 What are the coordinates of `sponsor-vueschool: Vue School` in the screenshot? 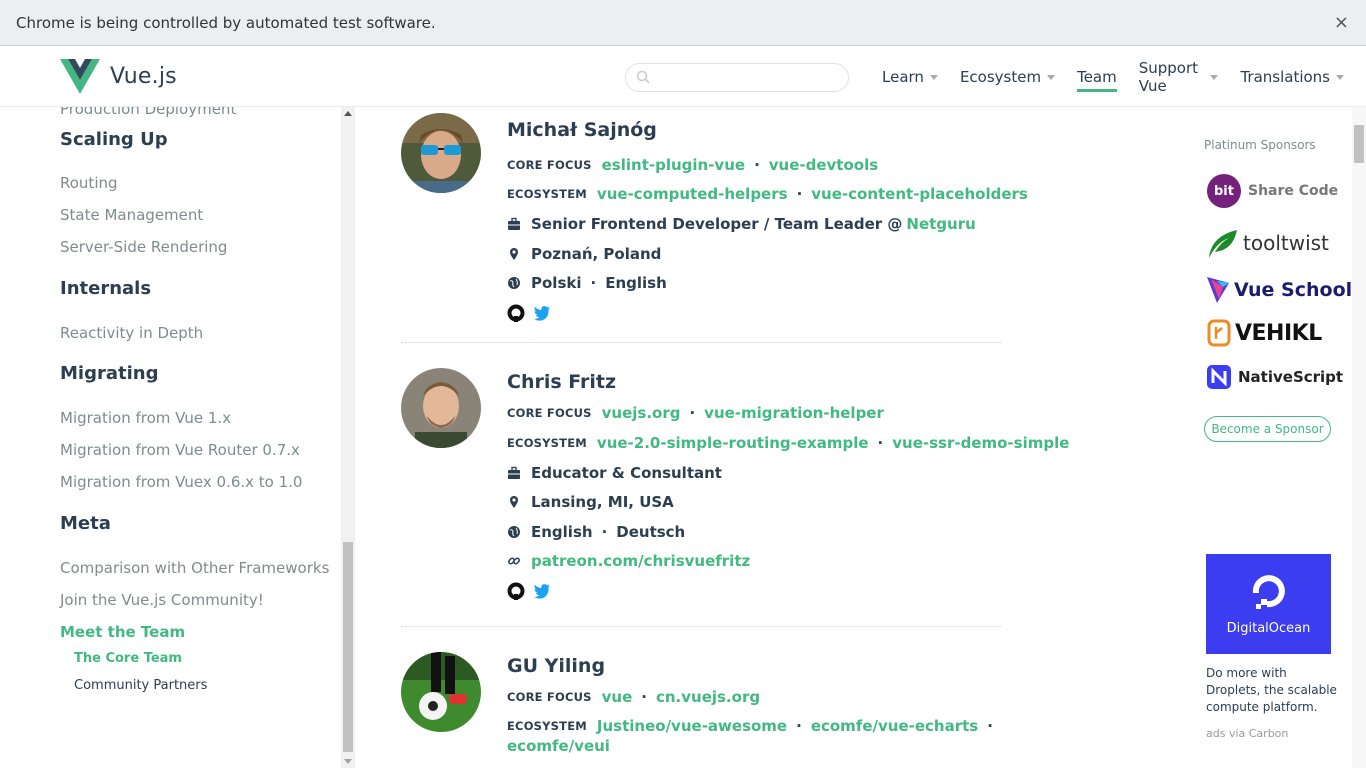 It's located at (1279, 290).